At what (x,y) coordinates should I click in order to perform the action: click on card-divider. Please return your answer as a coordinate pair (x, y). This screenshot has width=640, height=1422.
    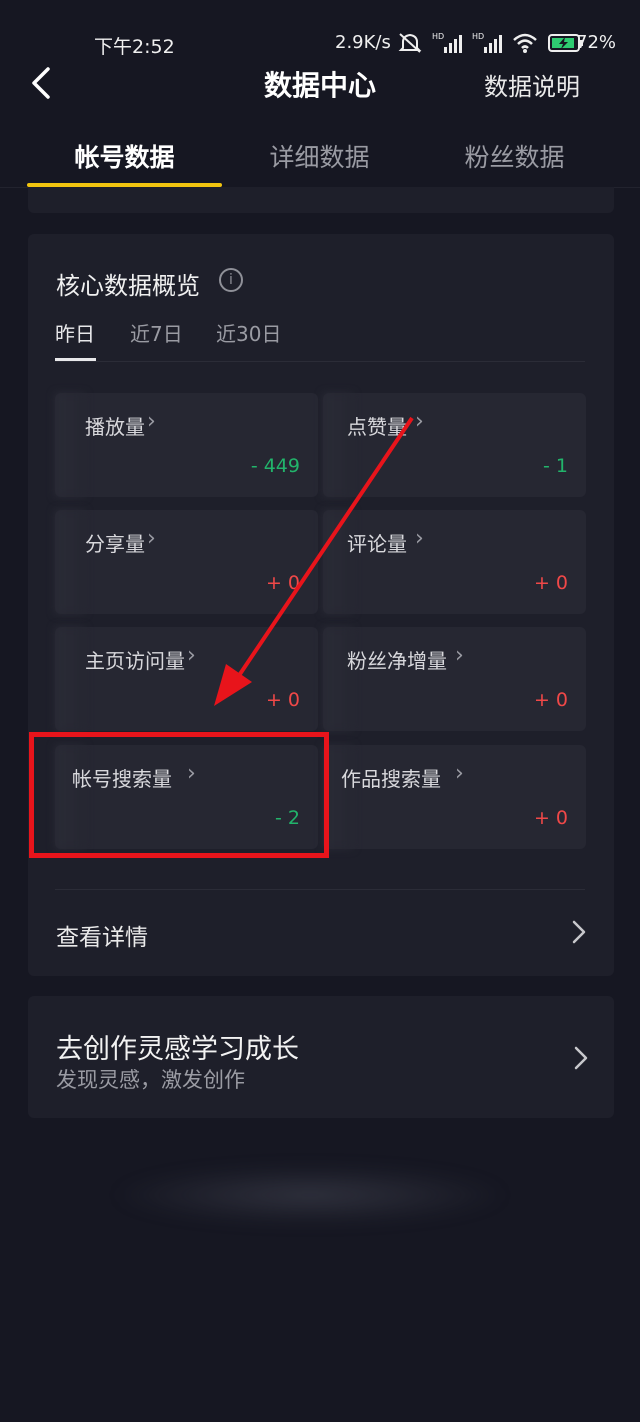
    Looking at the image, I should click on (320, 889).